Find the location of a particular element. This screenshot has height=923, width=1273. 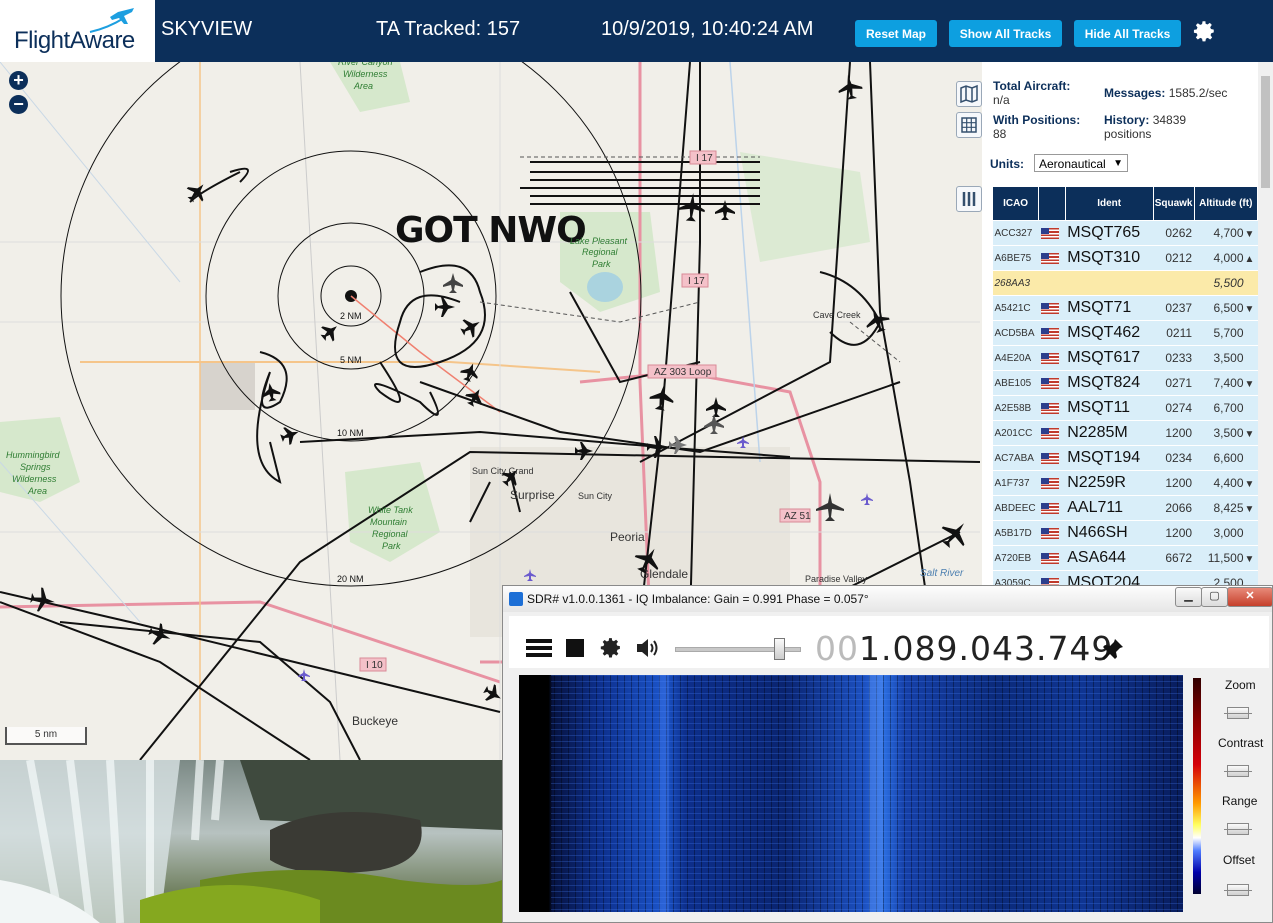

table-row: A5B17D N466SH 1200 3,000 is located at coordinates (1125, 533).